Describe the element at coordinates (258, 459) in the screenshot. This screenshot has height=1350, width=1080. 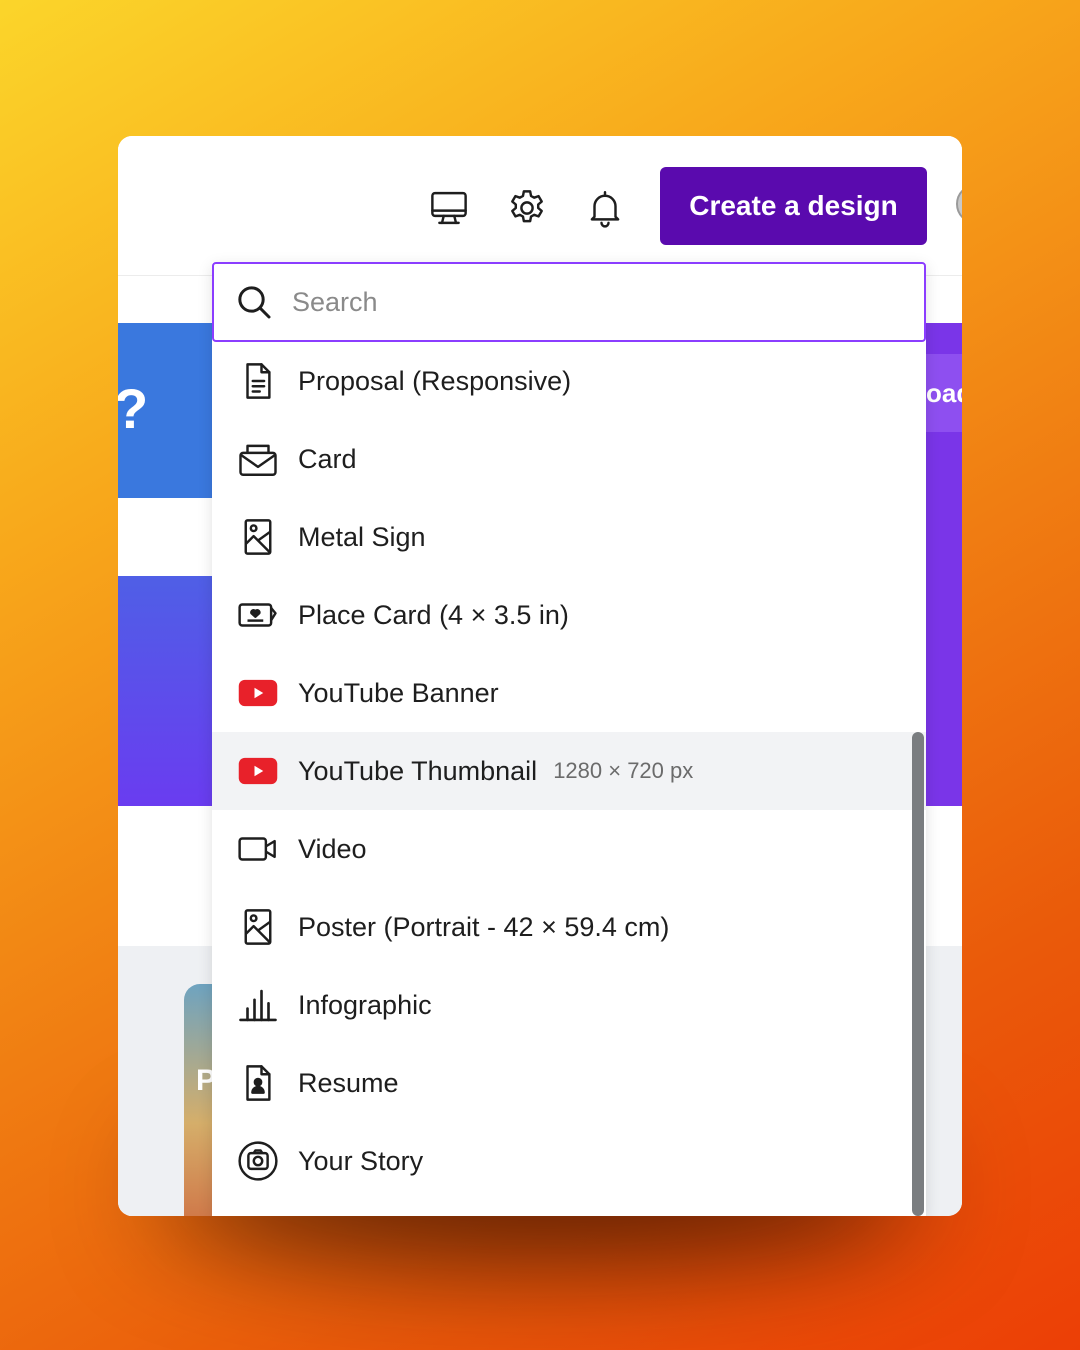
I see `envelope-icon` at that location.